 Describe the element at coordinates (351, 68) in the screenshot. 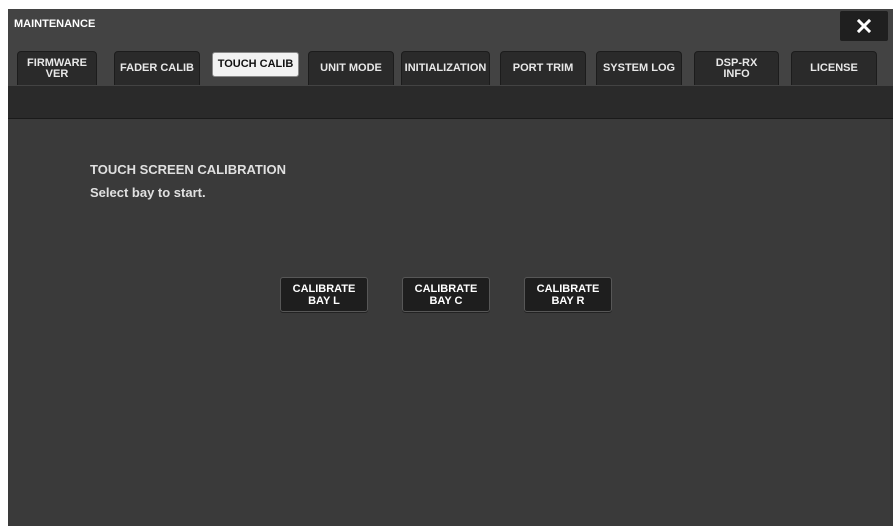

I see `tab-unit-mode: UNIT MODE` at that location.